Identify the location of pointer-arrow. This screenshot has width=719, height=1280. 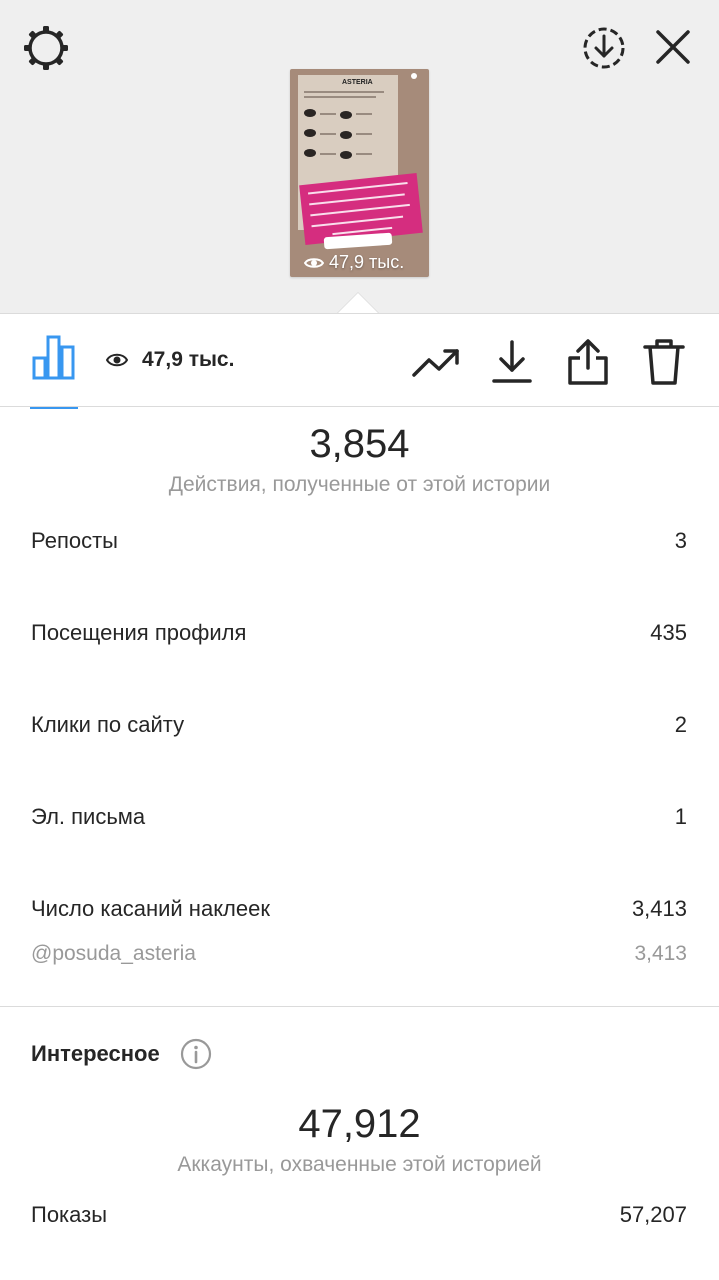
(358, 303).